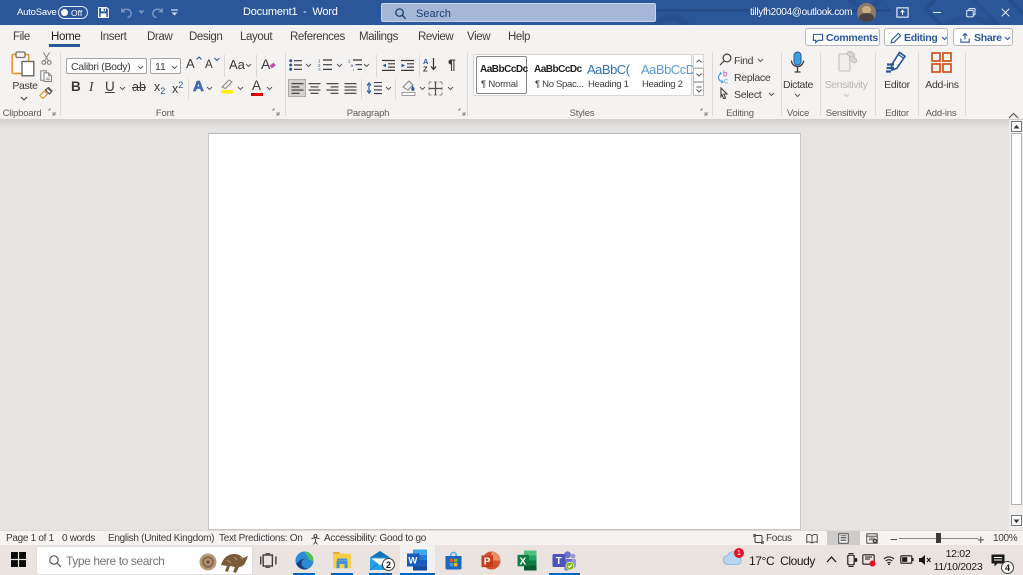  I want to click on svg-text: W, so click(412, 561).